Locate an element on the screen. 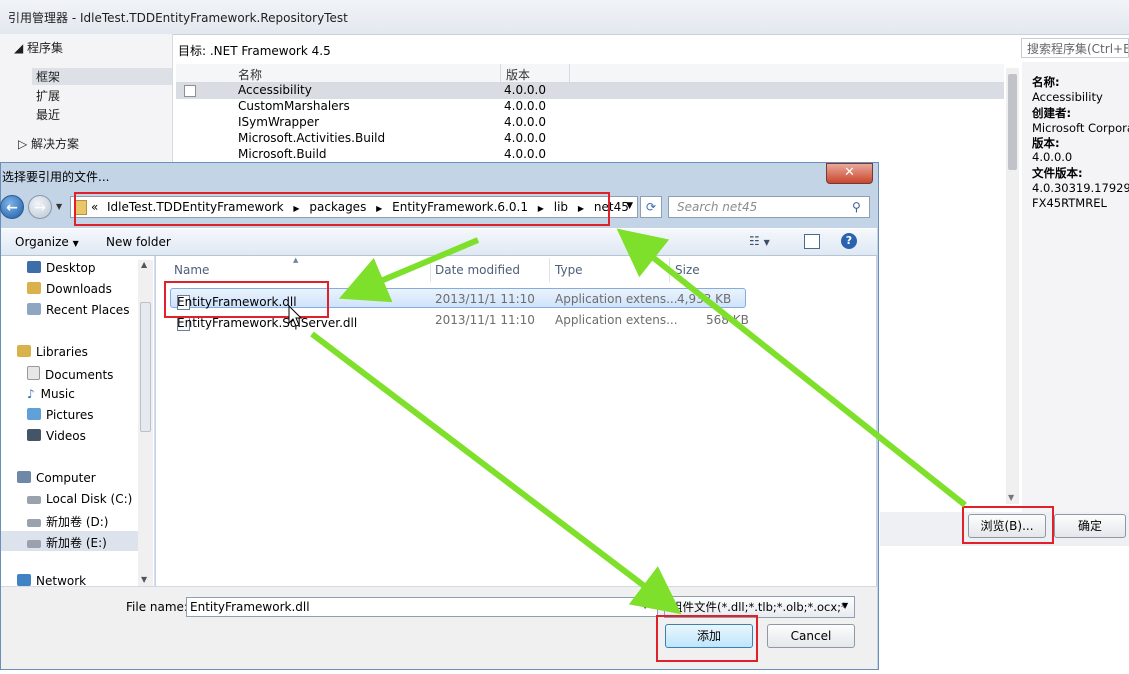  column-version: 版本 is located at coordinates (518, 74).